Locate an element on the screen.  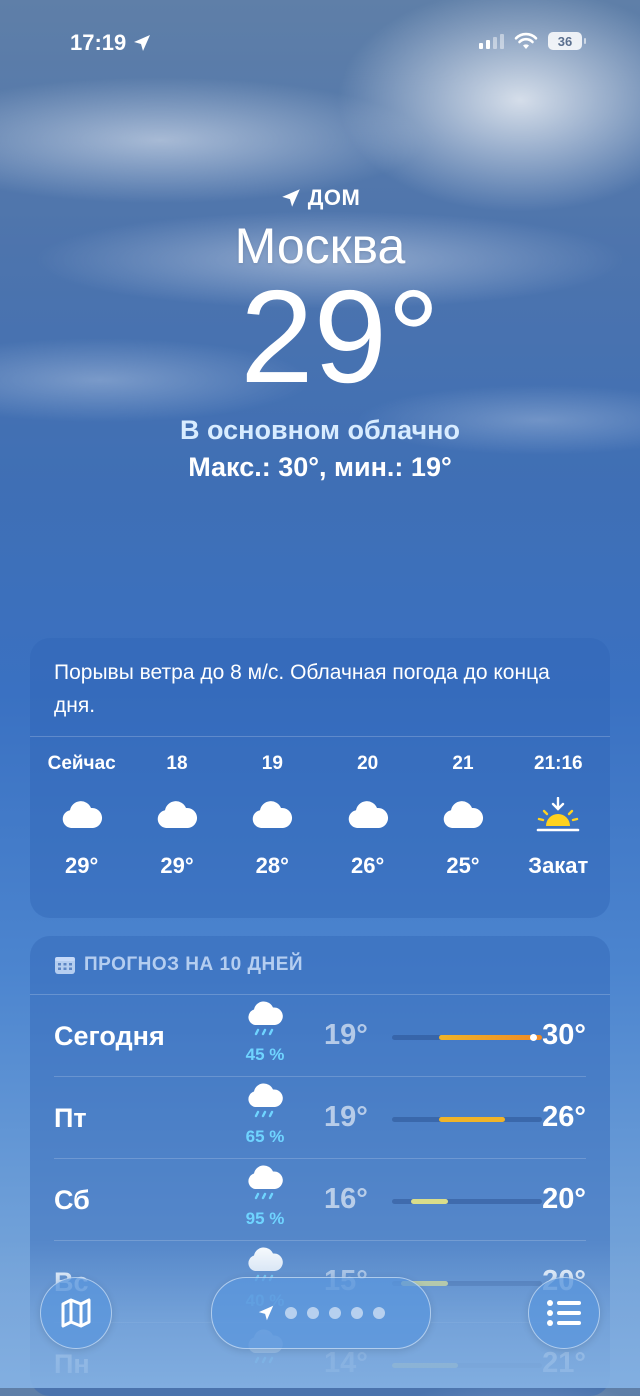
list-icon is located at coordinates (564, 1313).